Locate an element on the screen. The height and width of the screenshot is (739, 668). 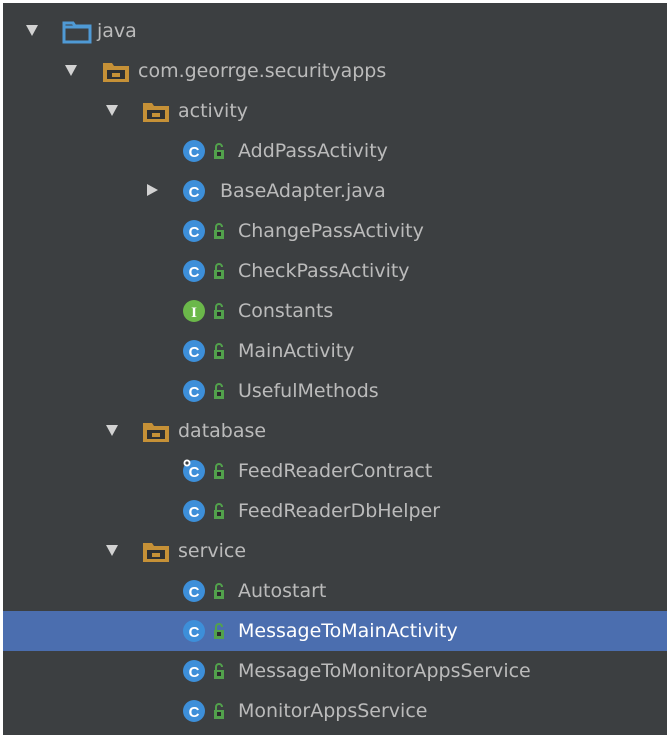
tree-node-label: database is located at coordinates (222, 431).